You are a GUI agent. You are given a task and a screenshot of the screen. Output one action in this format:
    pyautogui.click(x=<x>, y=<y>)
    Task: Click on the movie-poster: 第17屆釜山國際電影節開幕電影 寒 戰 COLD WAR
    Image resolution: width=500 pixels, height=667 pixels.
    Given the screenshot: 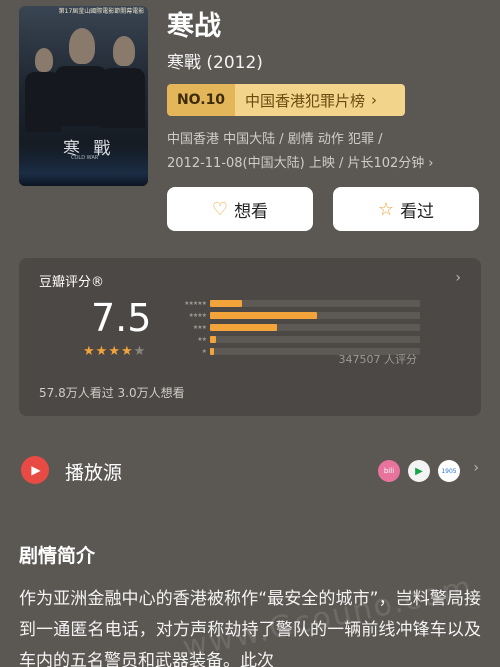 What is the action you would take?
    pyautogui.click(x=83, y=96)
    